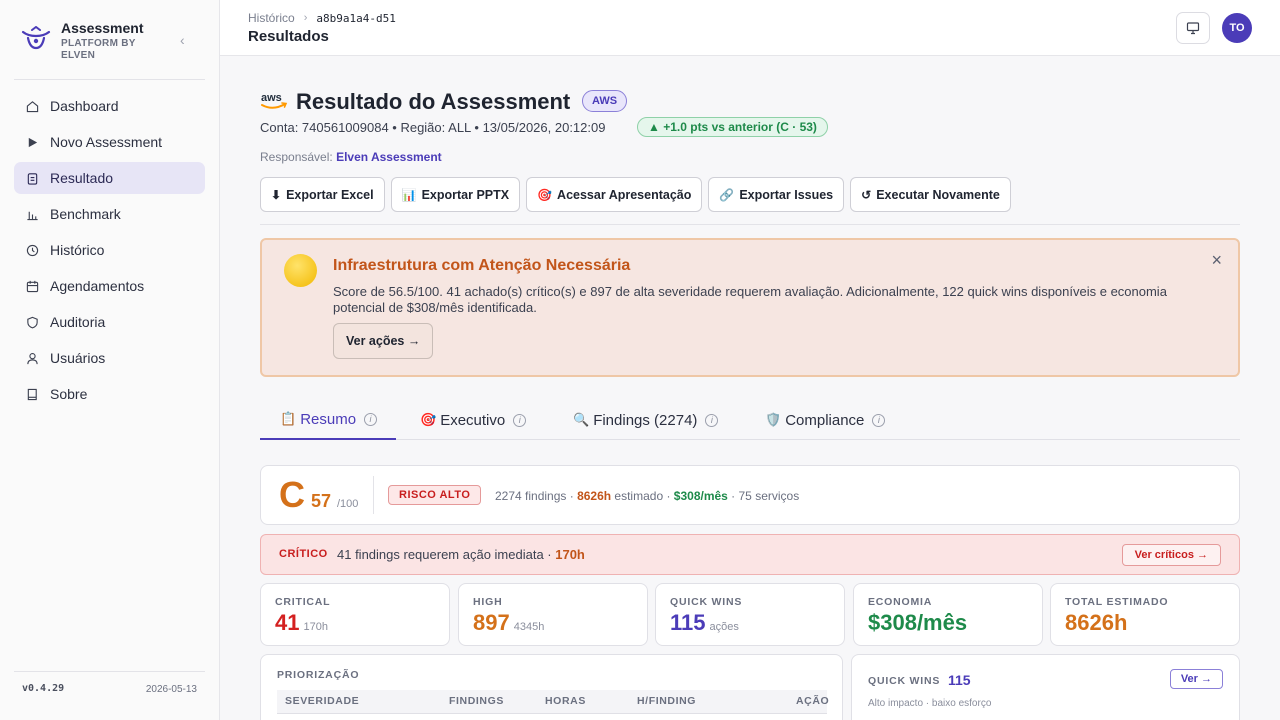 This screenshot has width=1280, height=720. Describe the element at coordinates (594, 496) in the screenshot. I see `summary-hours: 8626h` at that location.